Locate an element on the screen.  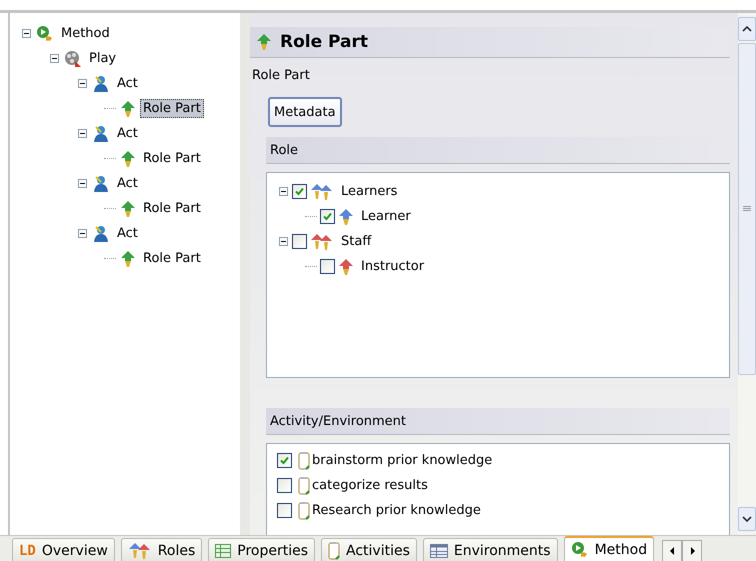
activity-label: Research prior knowledge is located at coordinates (396, 510).